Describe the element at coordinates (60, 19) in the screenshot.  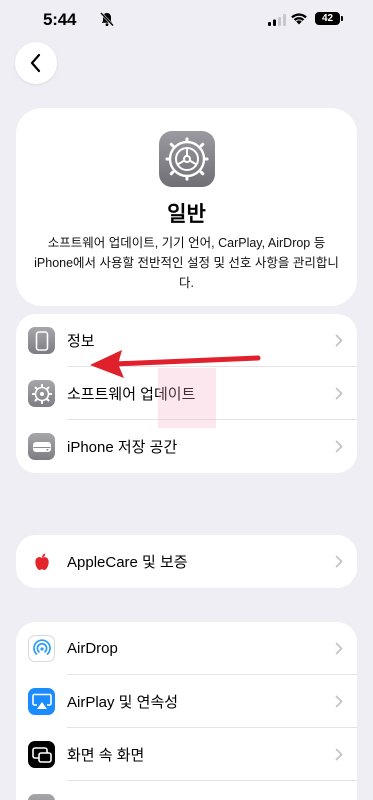
I see `status-time: 5:44` at that location.